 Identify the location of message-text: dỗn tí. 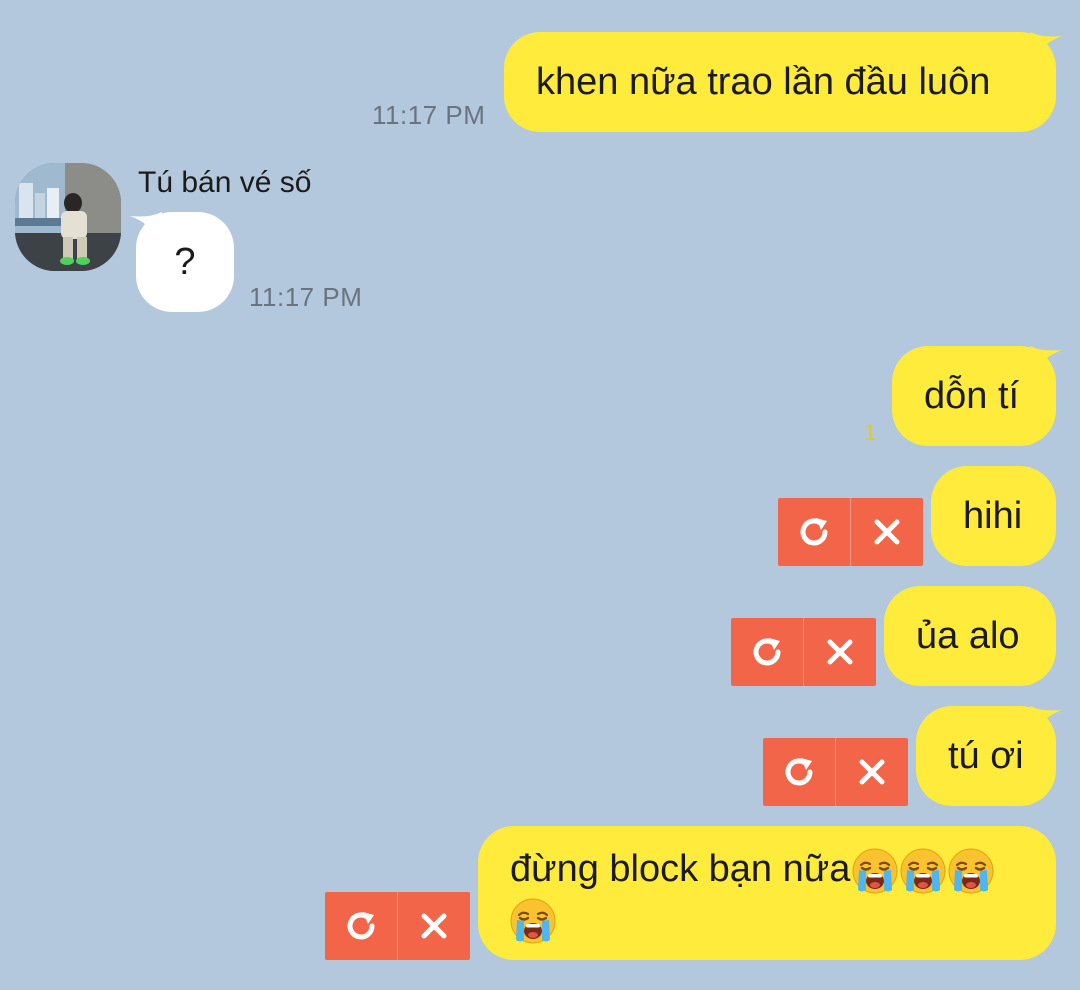
(972, 396).